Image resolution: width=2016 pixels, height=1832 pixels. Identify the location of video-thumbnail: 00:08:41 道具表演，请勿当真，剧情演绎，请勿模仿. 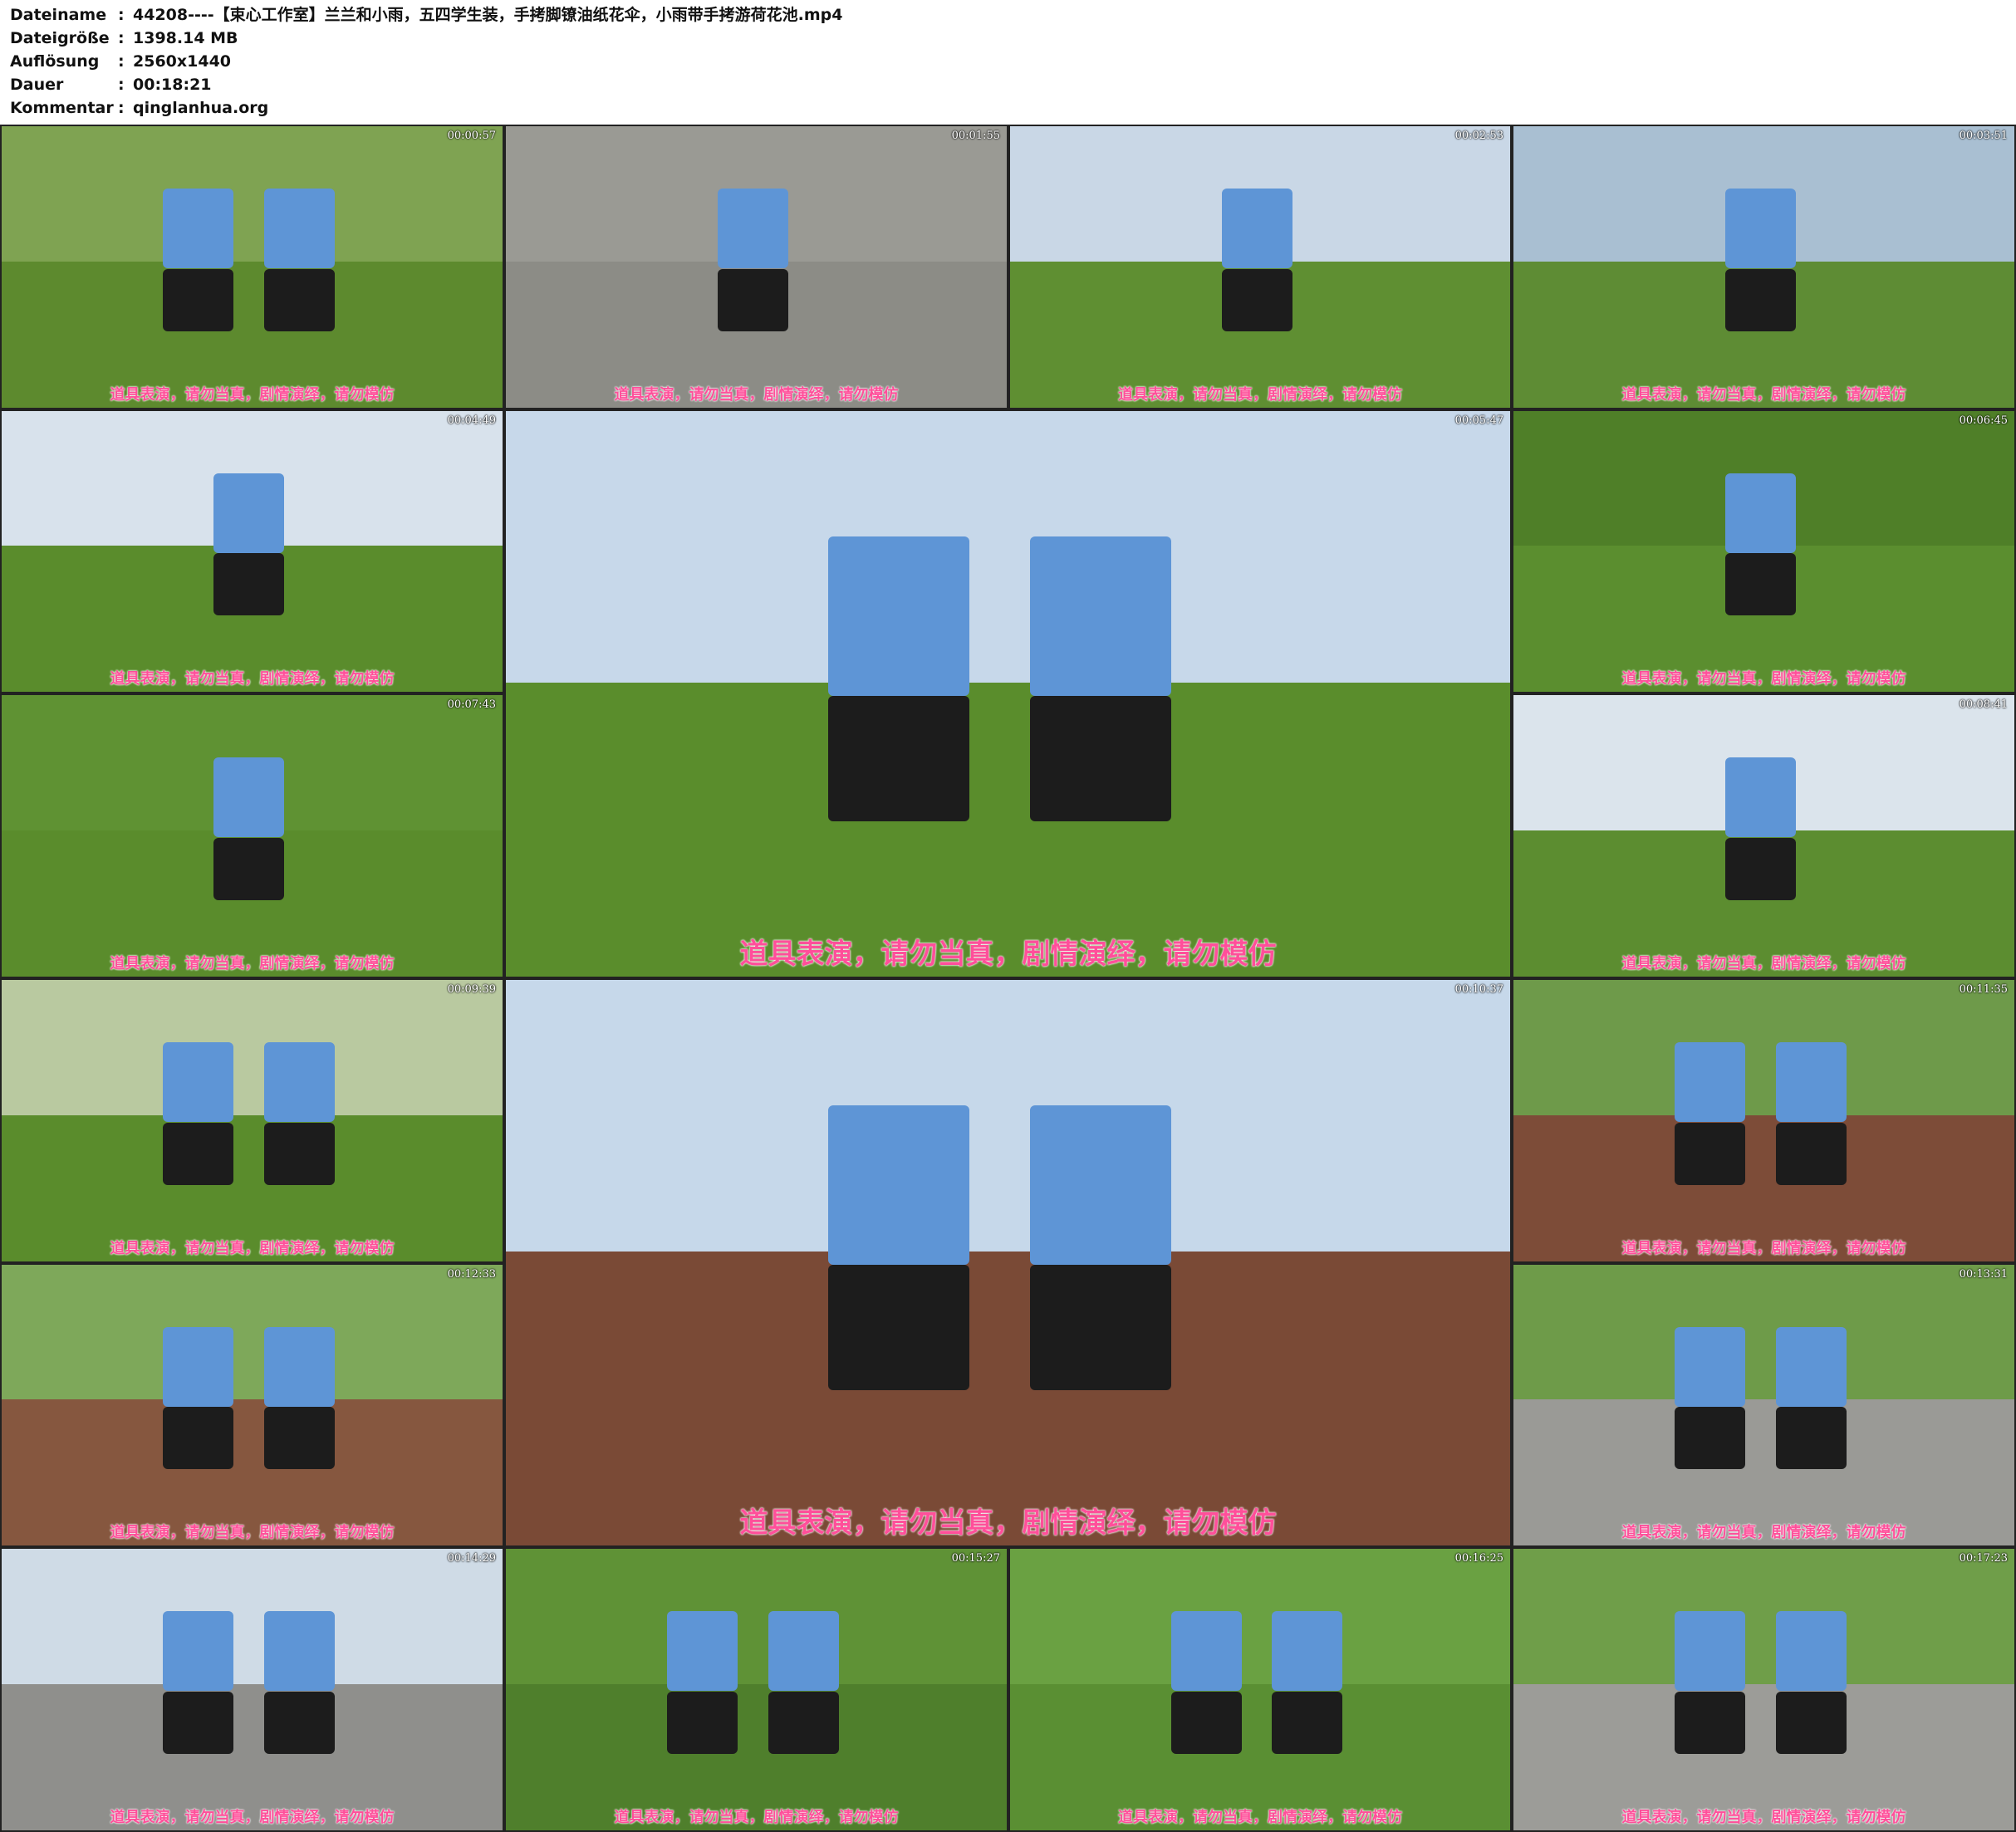
(1764, 835).